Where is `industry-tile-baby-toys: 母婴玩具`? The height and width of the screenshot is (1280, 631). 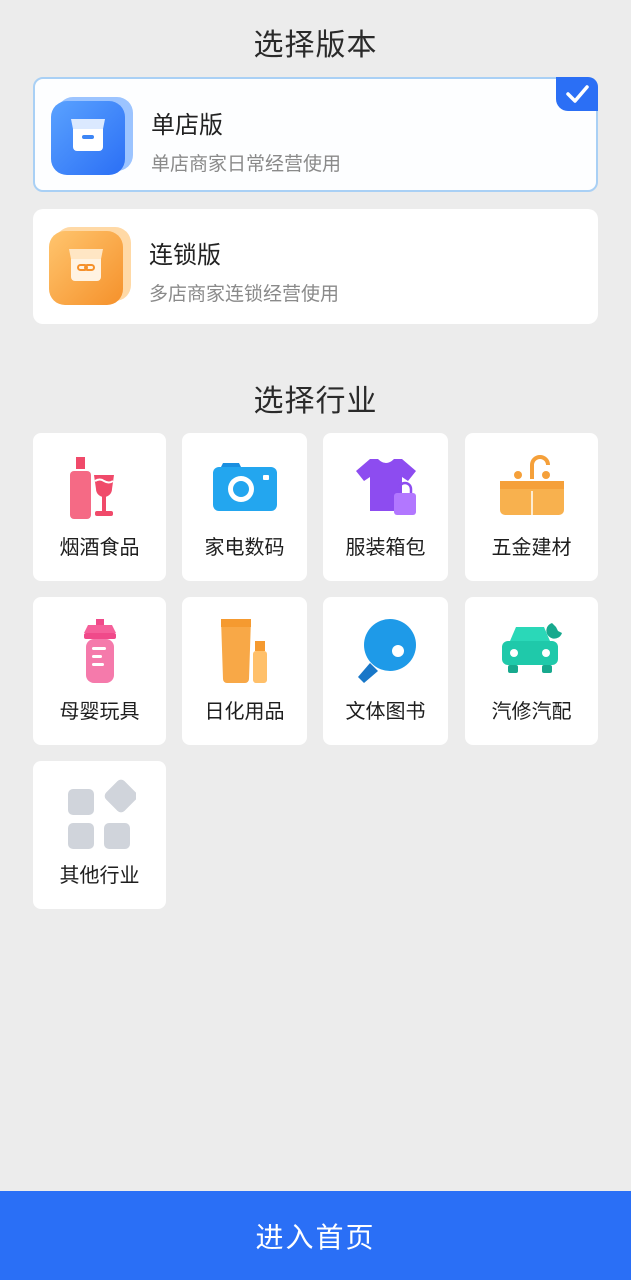 industry-tile-baby-toys: 母婴玩具 is located at coordinates (99, 671).